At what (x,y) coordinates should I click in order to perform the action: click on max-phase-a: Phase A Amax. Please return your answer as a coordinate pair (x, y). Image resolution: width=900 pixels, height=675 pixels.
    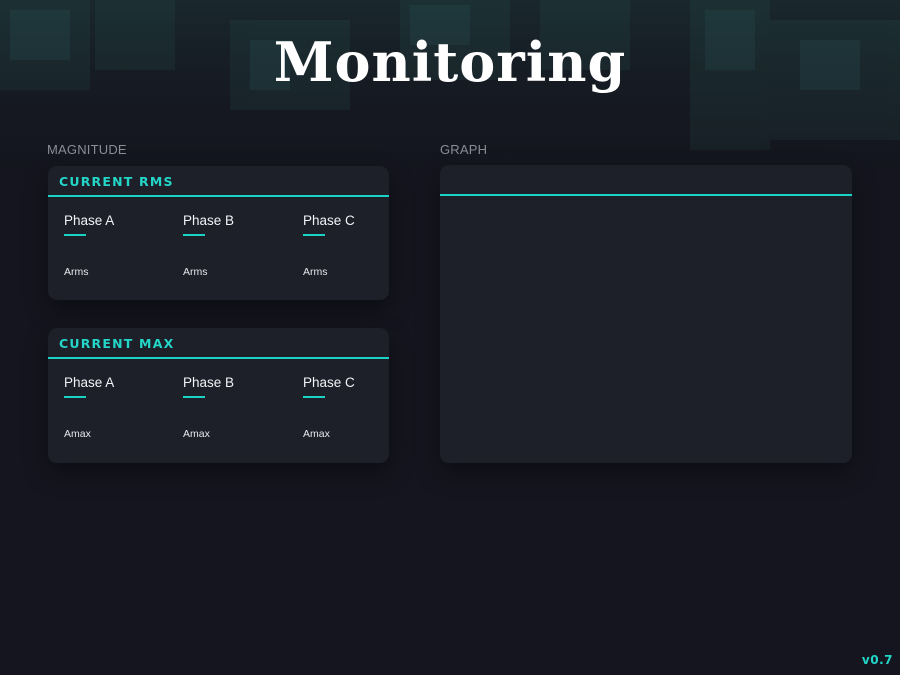
    Looking at the image, I should click on (119, 407).